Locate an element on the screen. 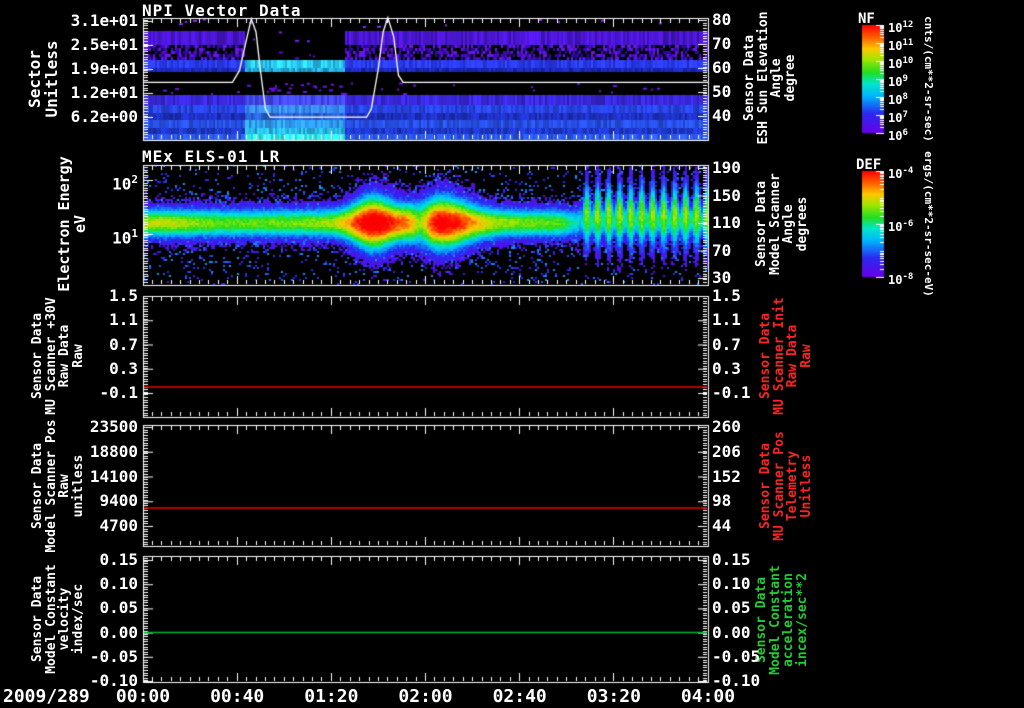 This screenshot has width=1024, height=708. y-tick-label: 60 is located at coordinates (722, 67).